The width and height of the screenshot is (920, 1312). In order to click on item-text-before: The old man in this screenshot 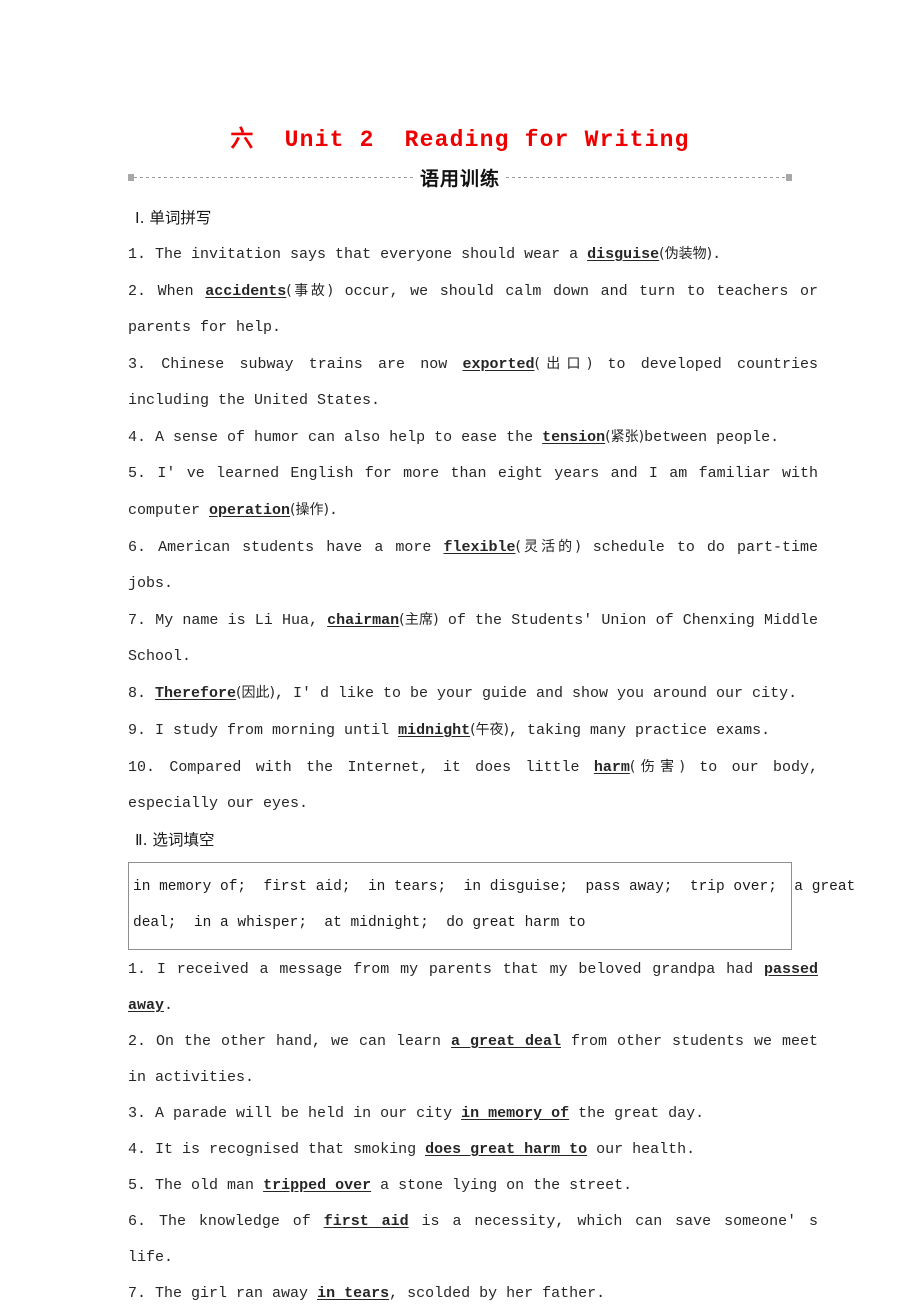, I will do `click(209, 1185)`.